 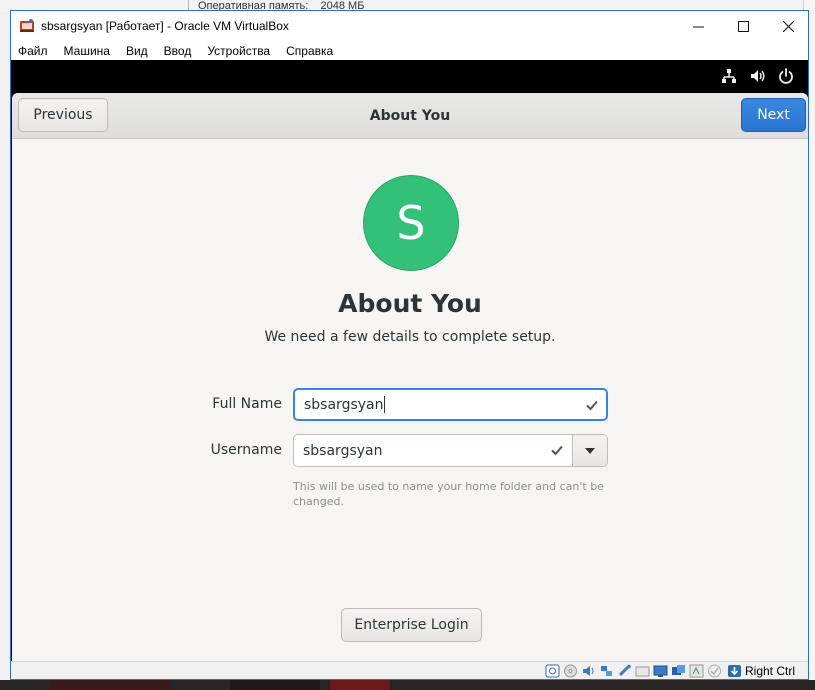 What do you see at coordinates (450, 450) in the screenshot?
I see `username-combo: sbsargsyan` at bounding box center [450, 450].